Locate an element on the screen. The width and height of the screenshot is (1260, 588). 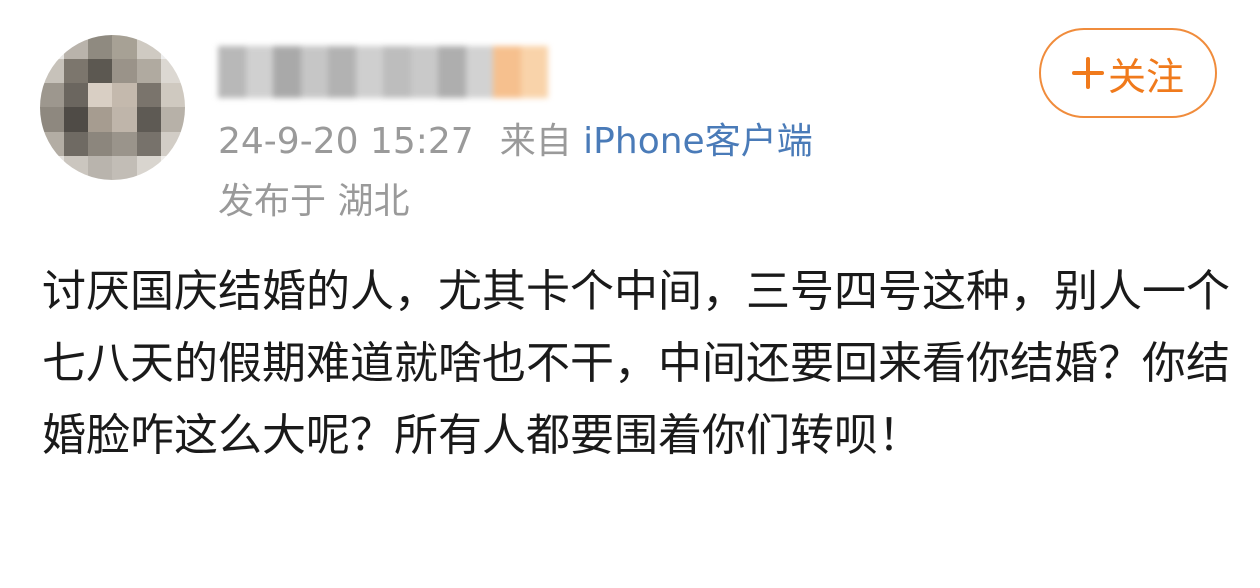
post-meta: 24-9-20 15:27 来自 iPhone客户端 is located at coordinates (515, 142).